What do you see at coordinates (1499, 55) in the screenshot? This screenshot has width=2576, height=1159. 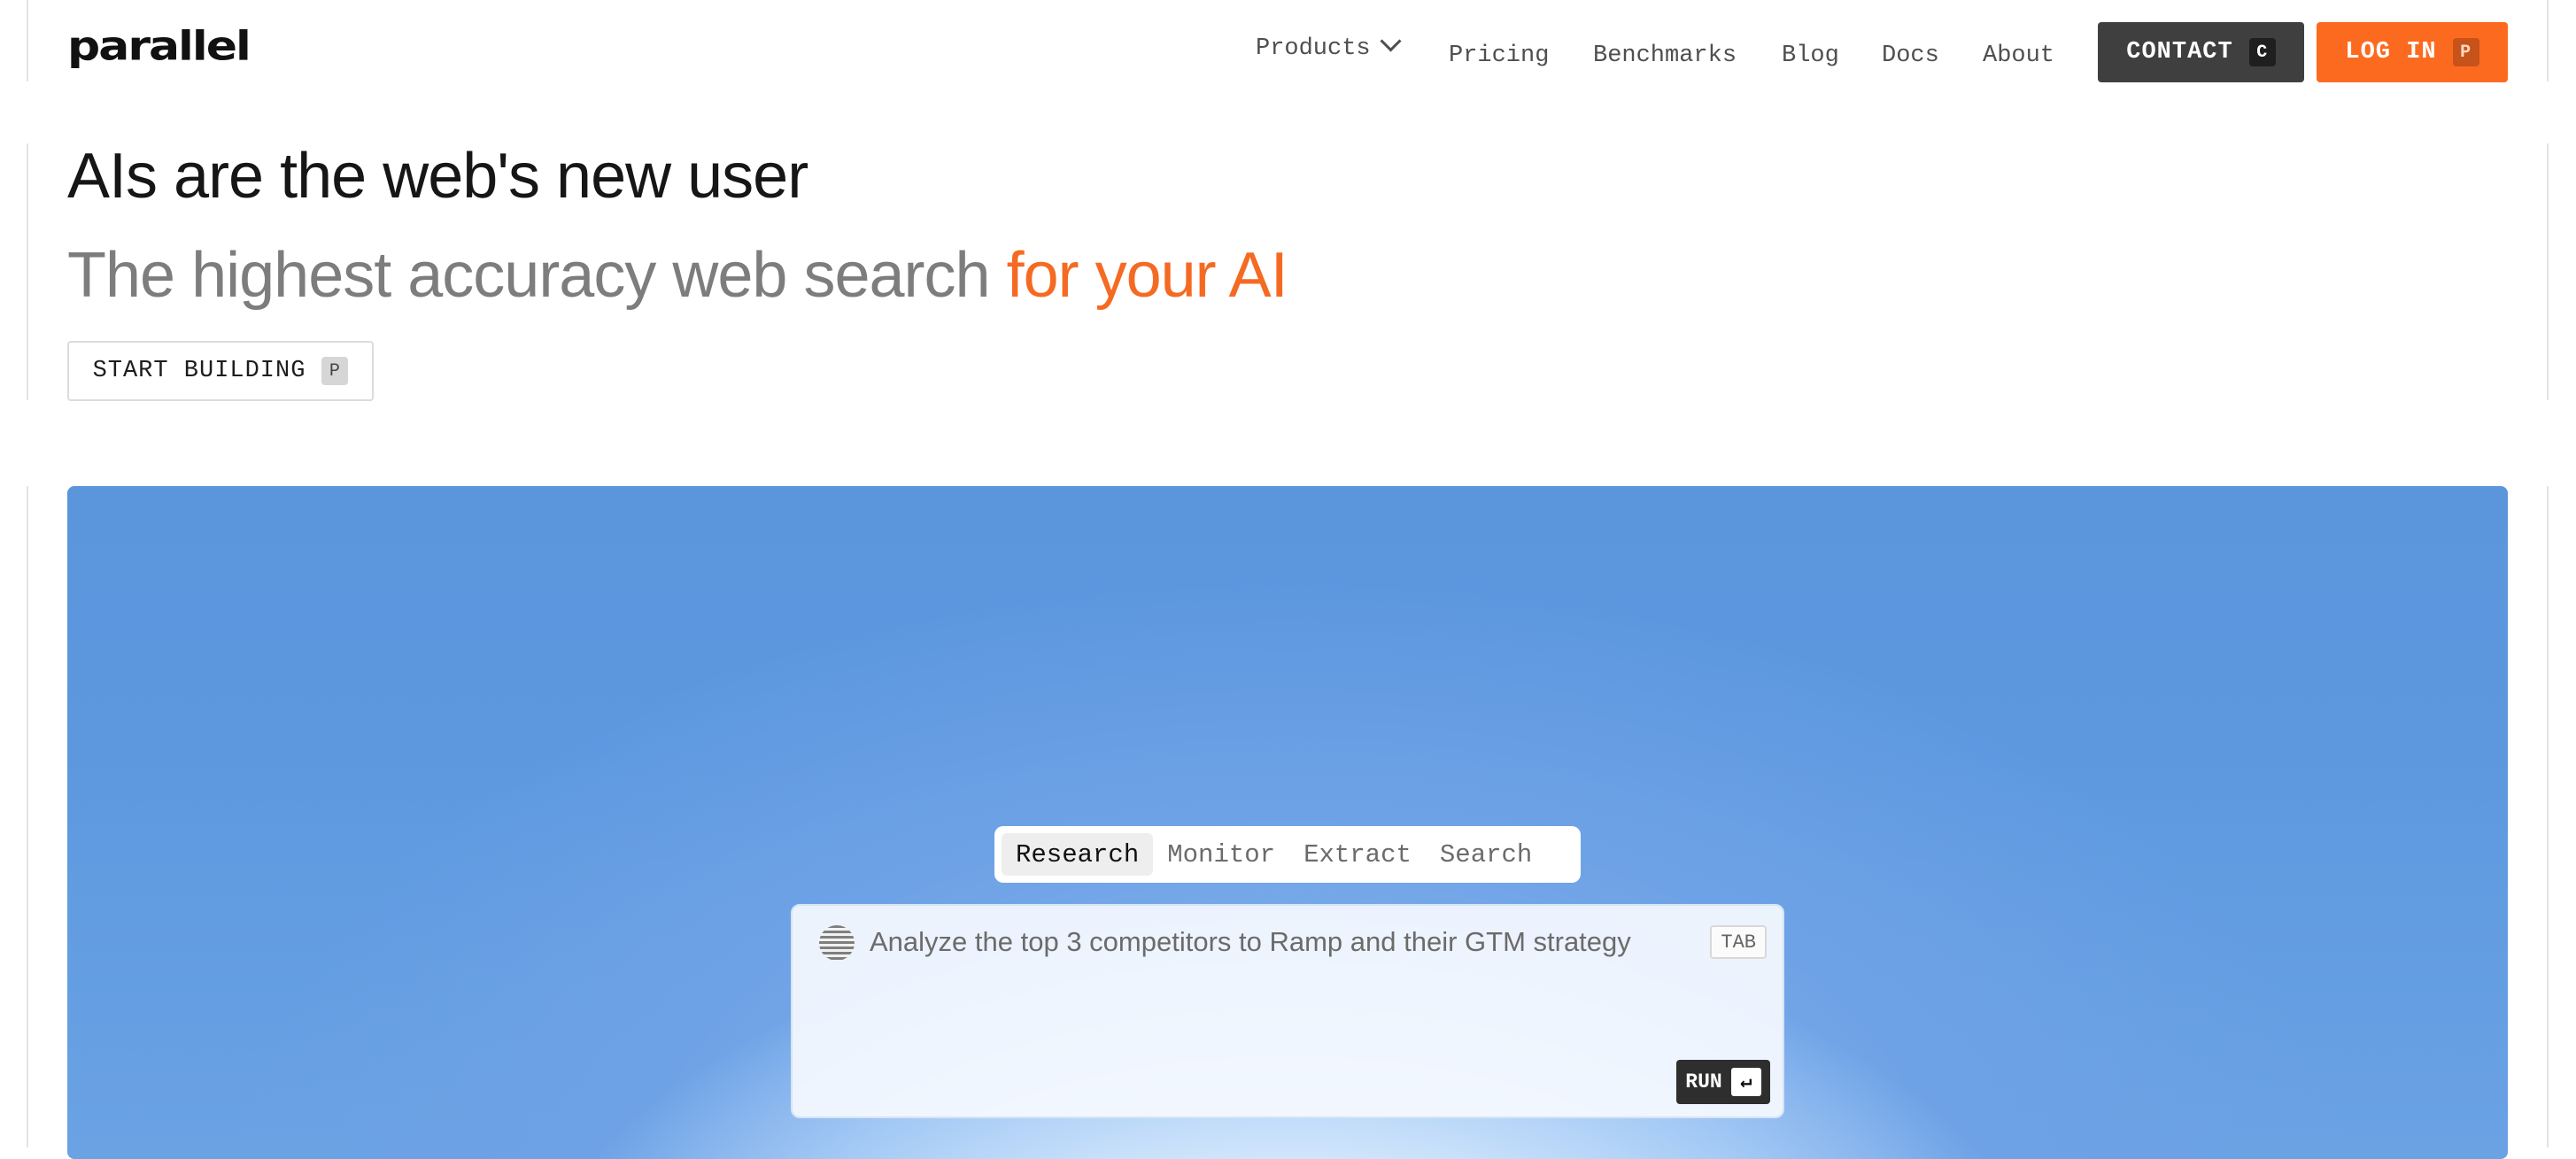 I see `nav-pricing: Pricing` at bounding box center [1499, 55].